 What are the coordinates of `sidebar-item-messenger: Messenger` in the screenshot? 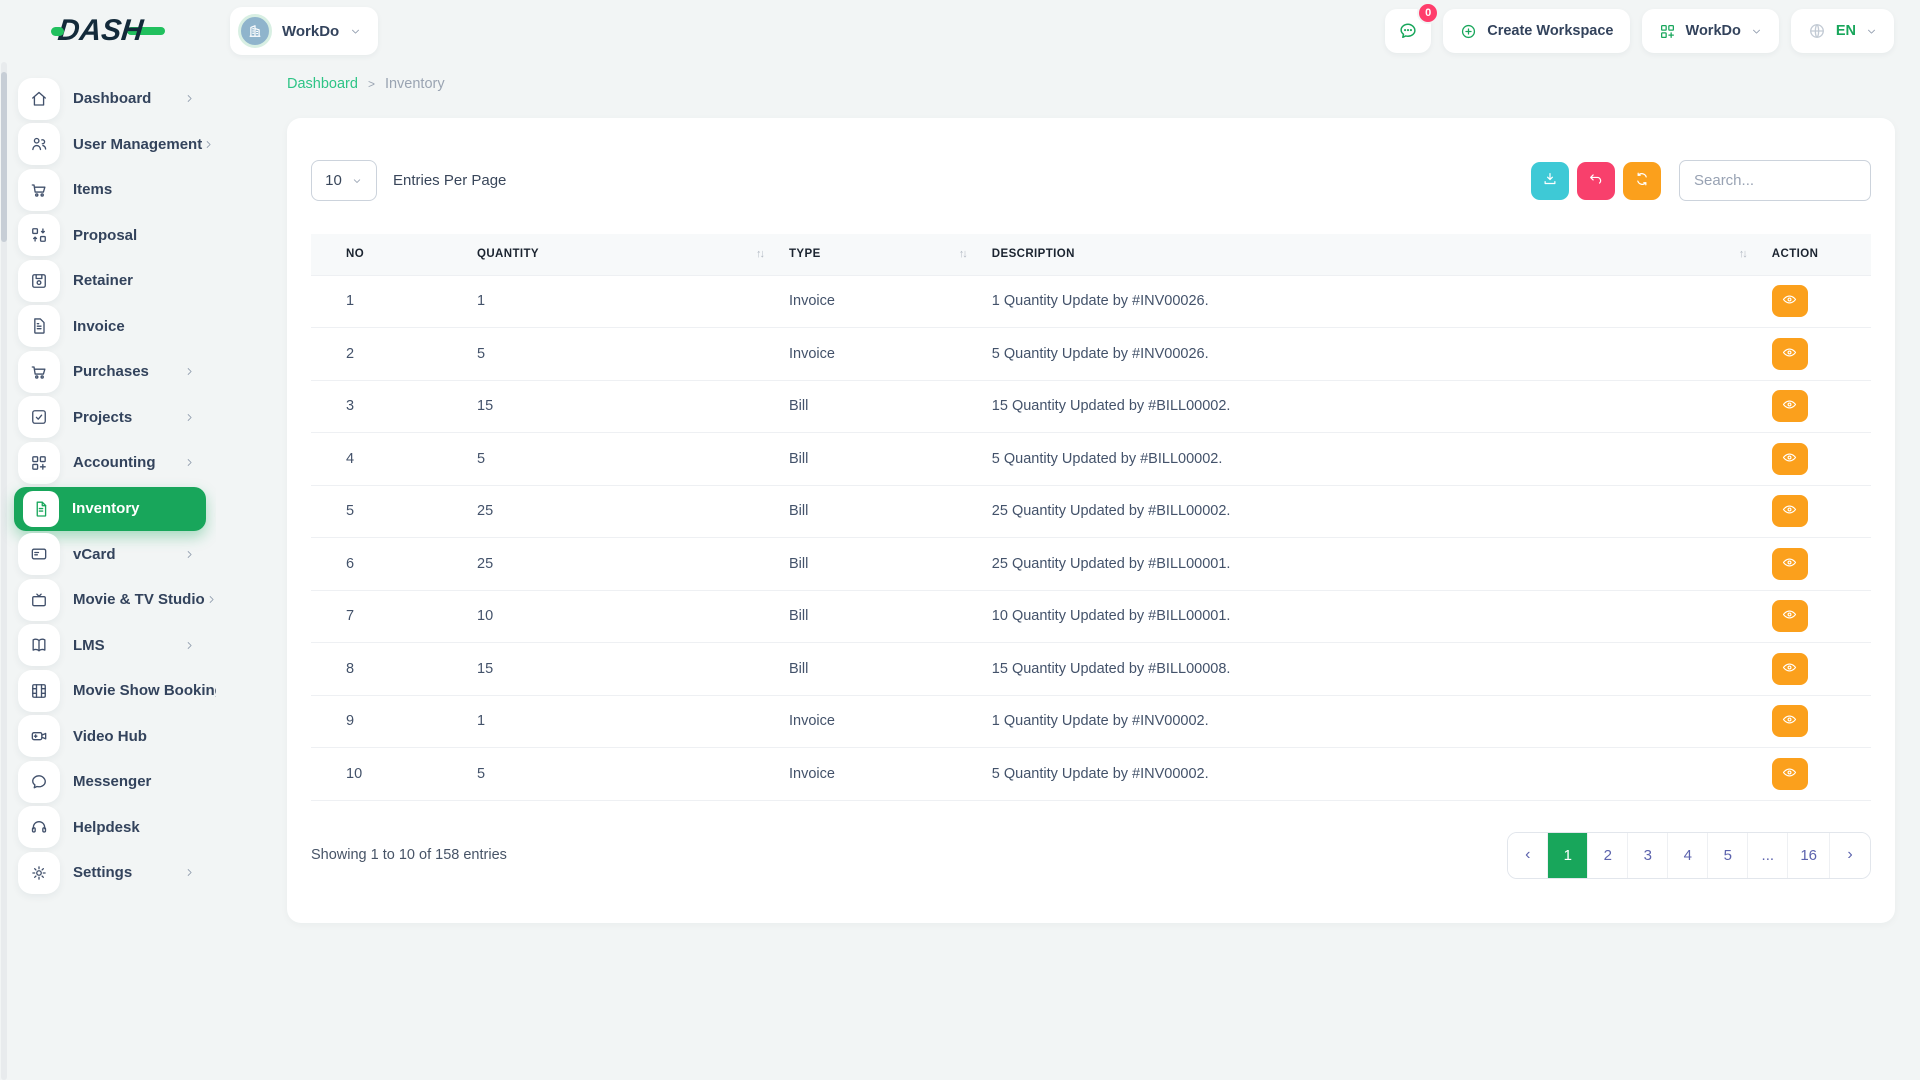 It's located at (110, 782).